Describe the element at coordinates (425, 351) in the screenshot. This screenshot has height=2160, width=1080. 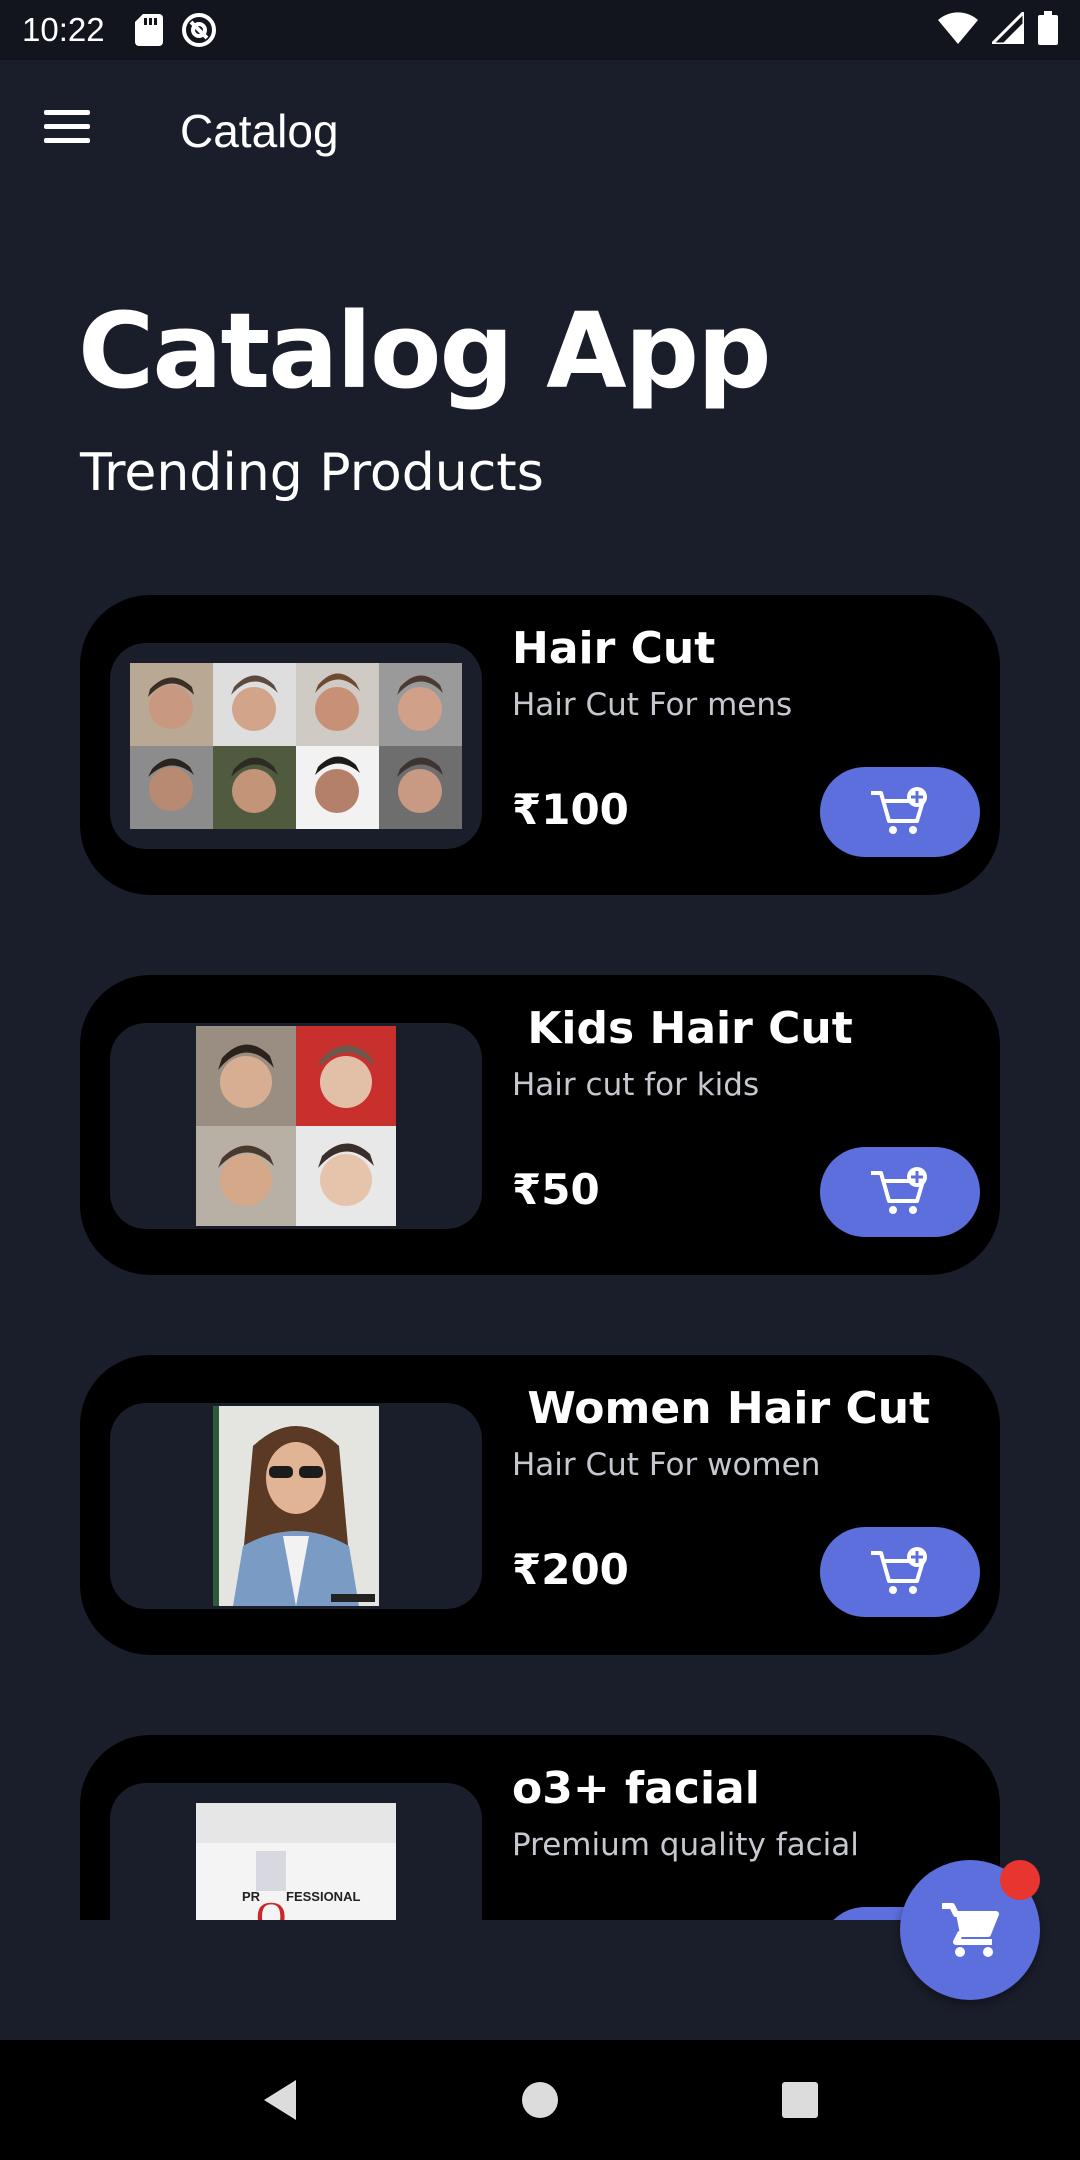
I see `page-title: Catalog App` at that location.